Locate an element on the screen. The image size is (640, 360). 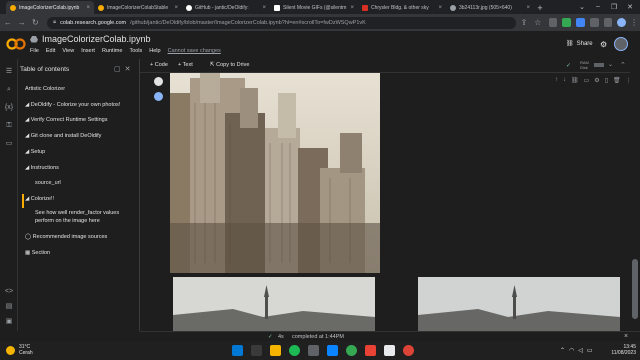
scrollbar-thumb is located at coordinates (635, 289).